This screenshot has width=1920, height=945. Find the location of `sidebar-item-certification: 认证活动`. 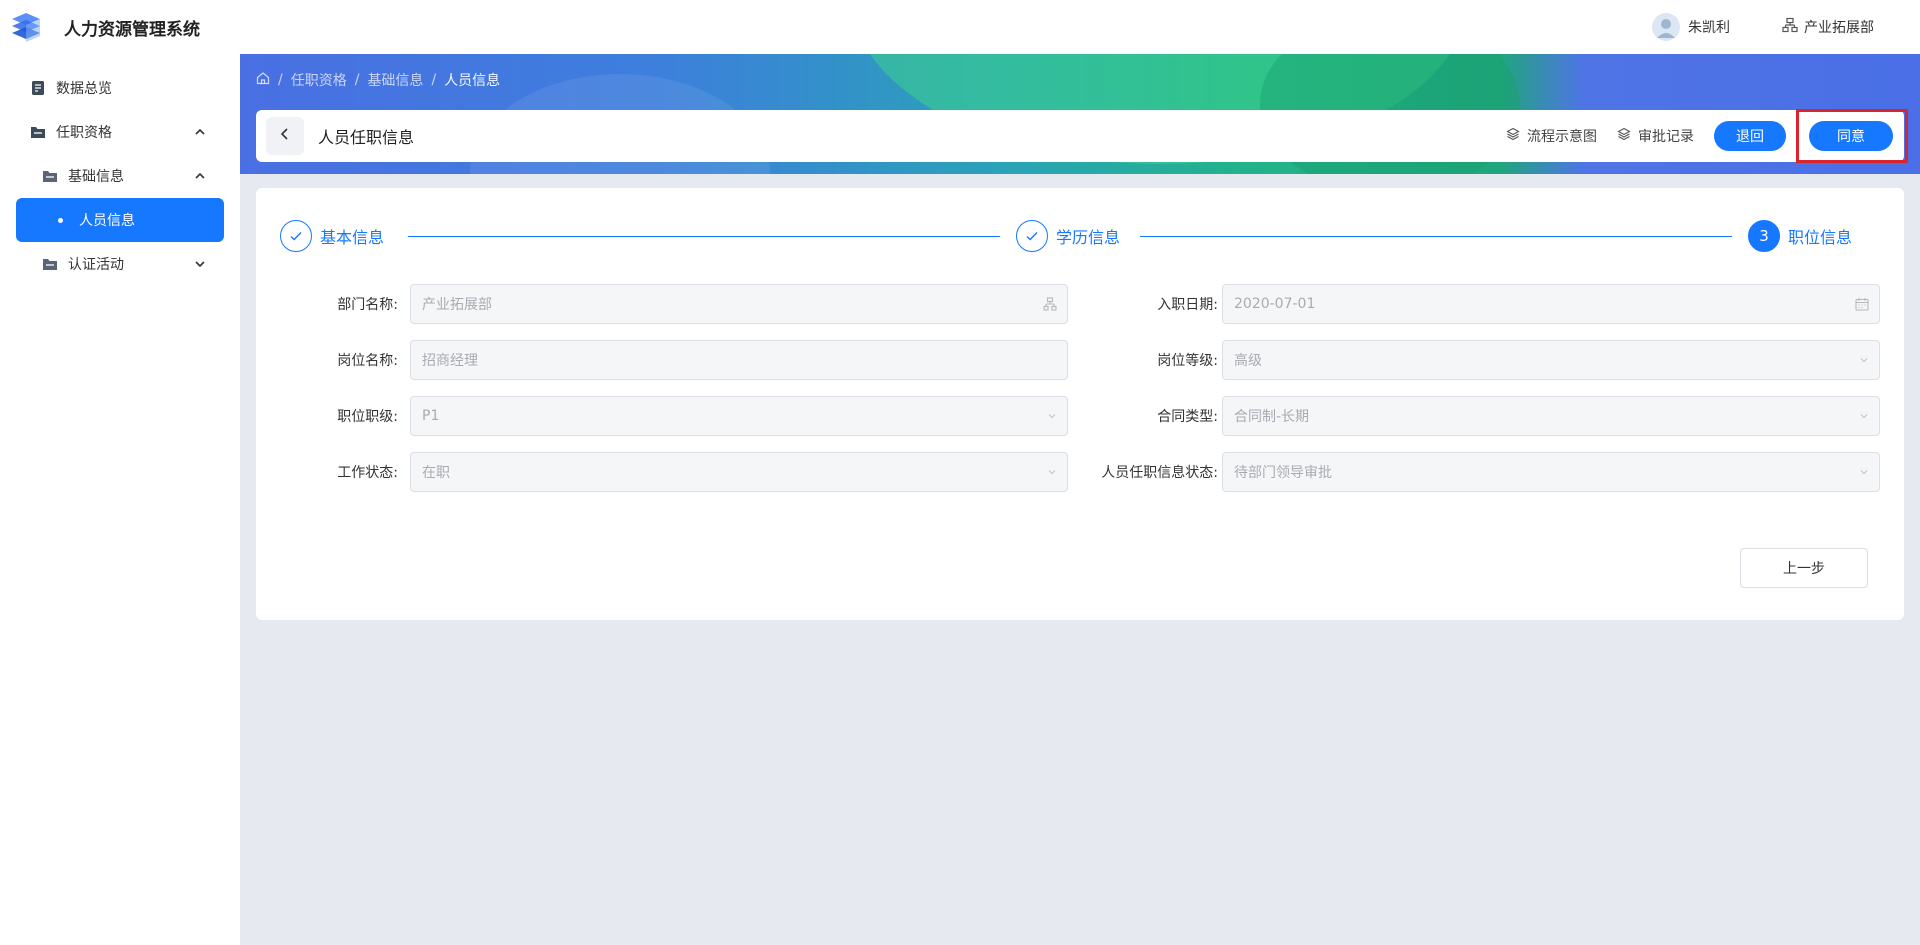

sidebar-item-certification: 认证活动 is located at coordinates (120, 264).